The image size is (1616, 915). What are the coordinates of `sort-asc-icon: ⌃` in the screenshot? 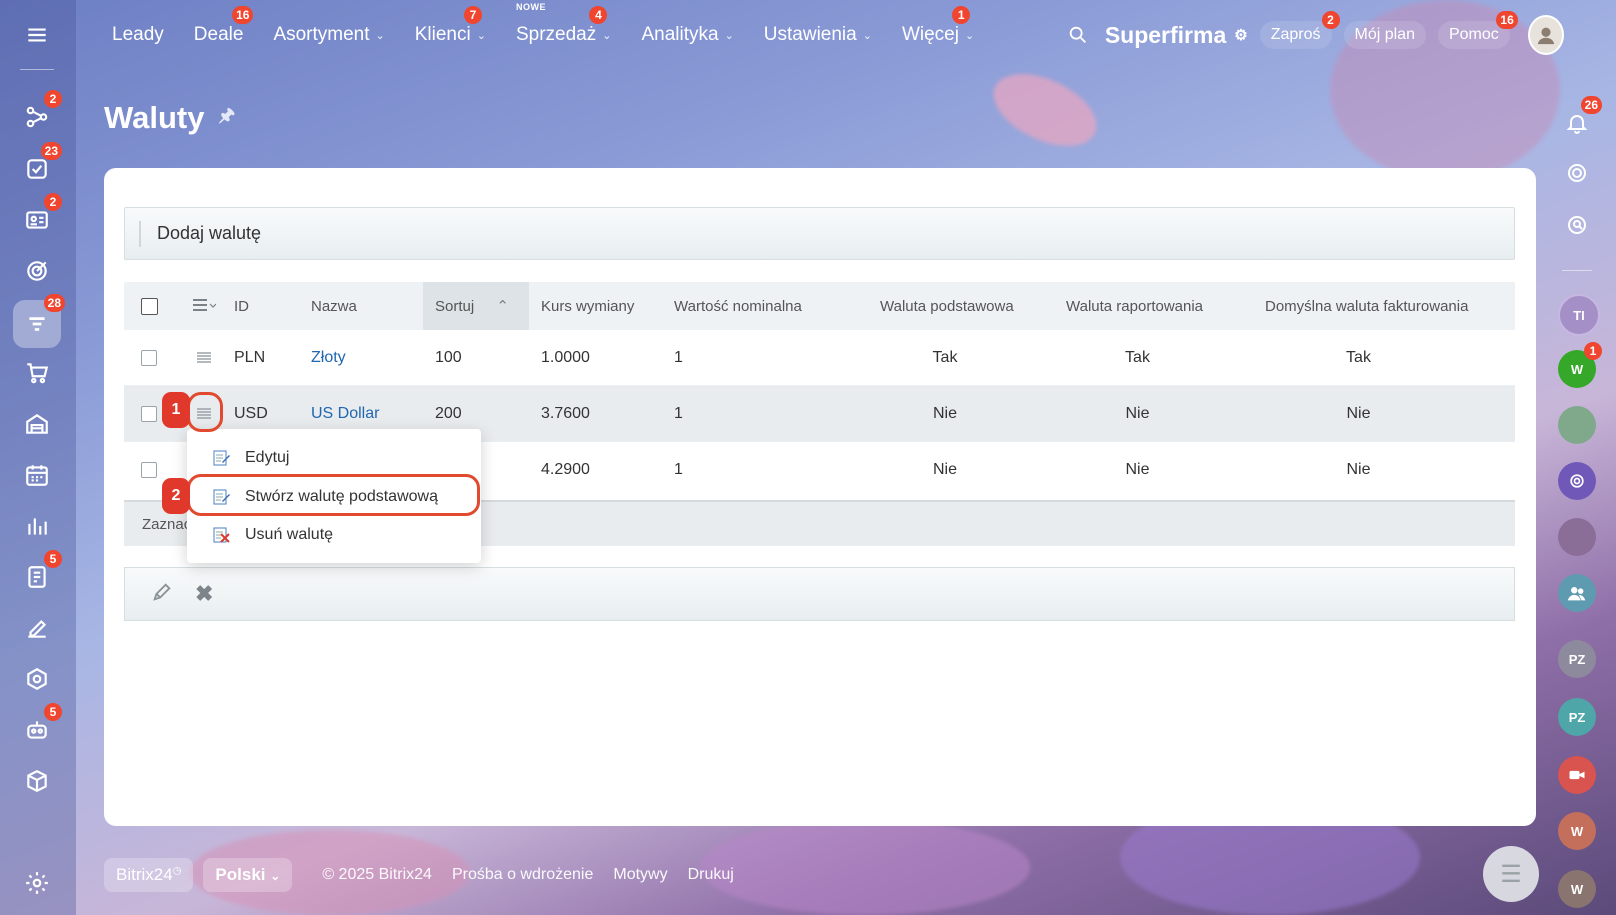 It's located at (502, 306).